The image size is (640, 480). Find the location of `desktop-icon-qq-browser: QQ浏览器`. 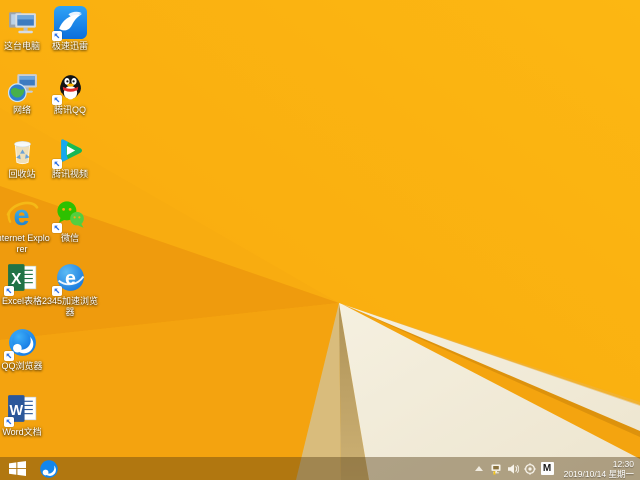

desktop-icon-qq-browser: QQ浏览器 is located at coordinates (25, 349).